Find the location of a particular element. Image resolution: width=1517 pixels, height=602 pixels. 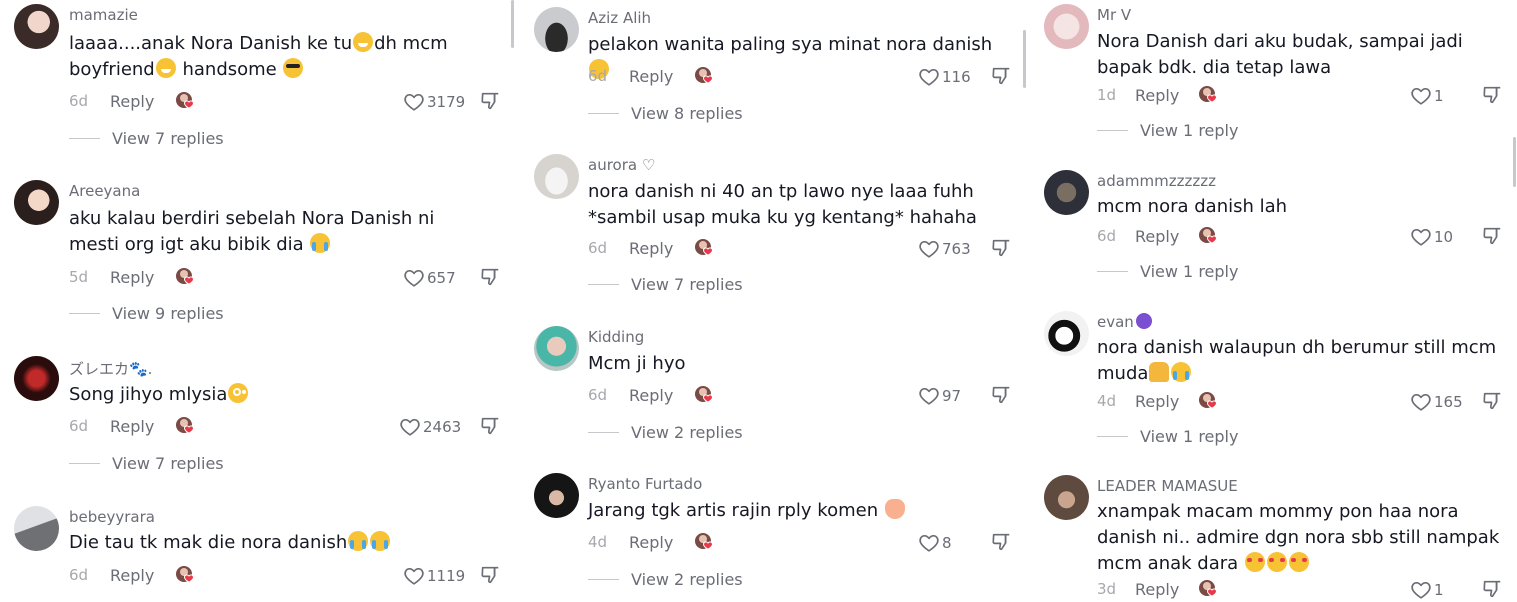

like-button: 10 is located at coordinates (1431, 237).